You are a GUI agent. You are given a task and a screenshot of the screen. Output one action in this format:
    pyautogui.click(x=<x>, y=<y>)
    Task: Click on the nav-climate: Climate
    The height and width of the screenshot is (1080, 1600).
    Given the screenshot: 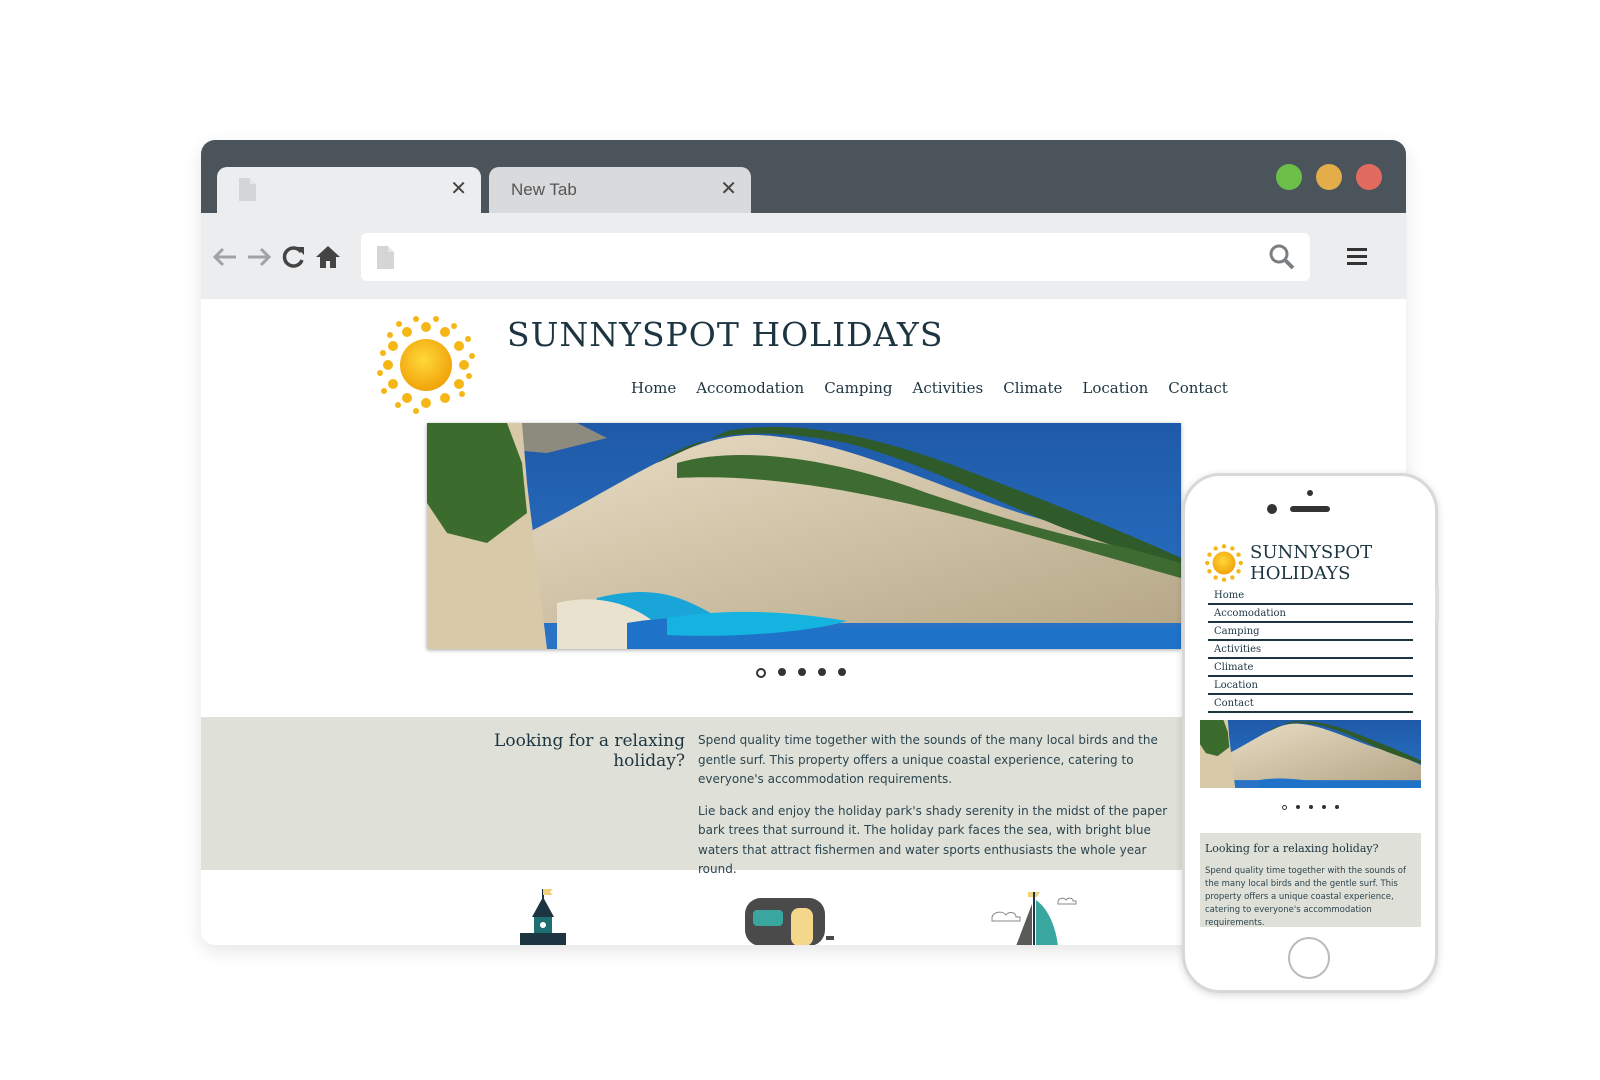 What is the action you would take?
    pyautogui.click(x=1032, y=388)
    